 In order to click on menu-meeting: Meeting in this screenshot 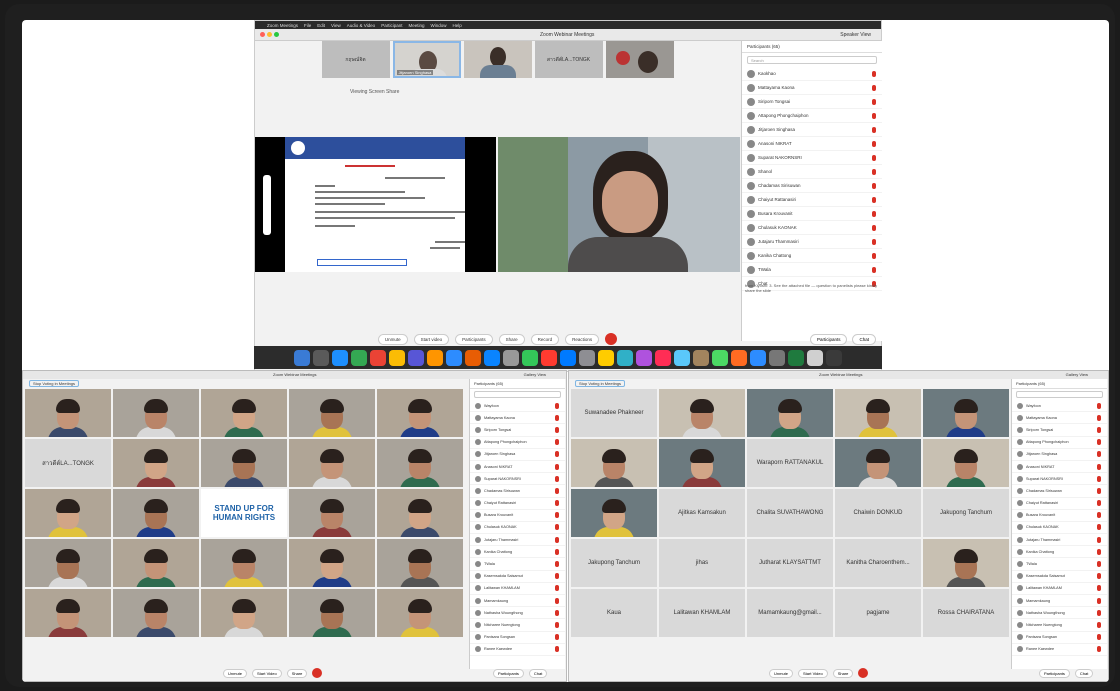, I will do `click(416, 25)`.